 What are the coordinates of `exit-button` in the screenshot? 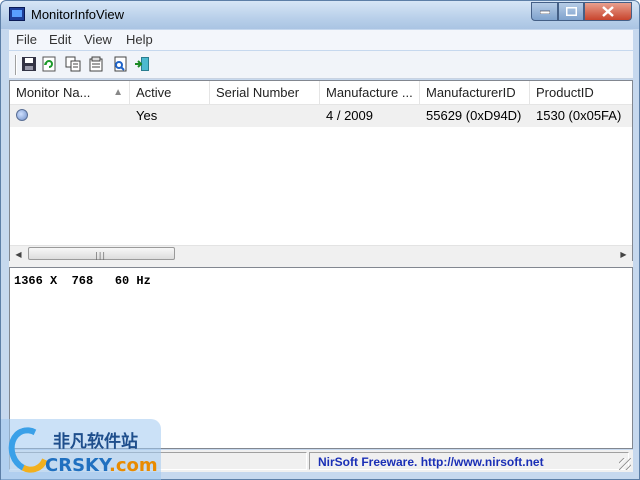 It's located at (142, 64).